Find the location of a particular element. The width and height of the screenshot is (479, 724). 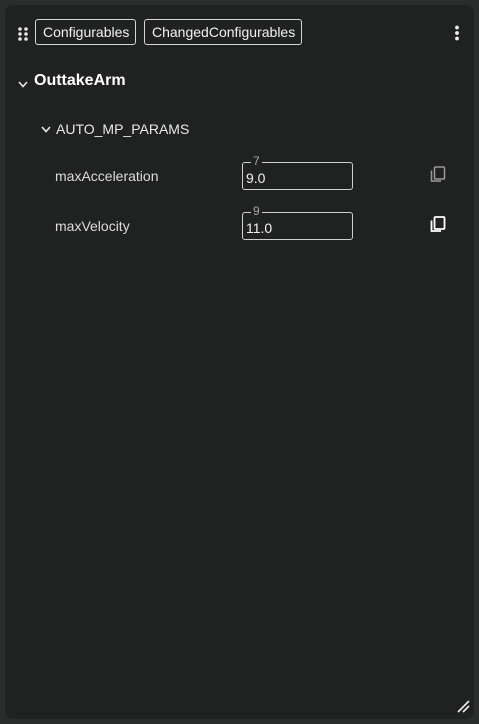

changed-configurables-tab-button: ChangedConfigurables is located at coordinates (223, 32).